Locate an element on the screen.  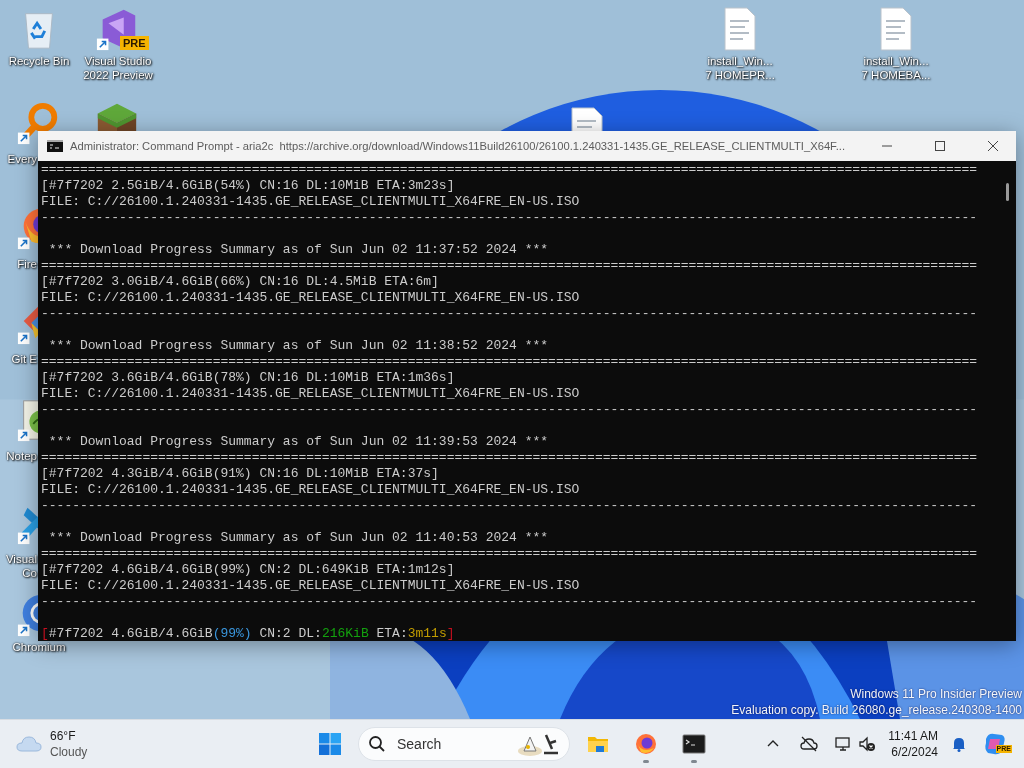
icon-label: Notep is located at coordinates (21, 456).